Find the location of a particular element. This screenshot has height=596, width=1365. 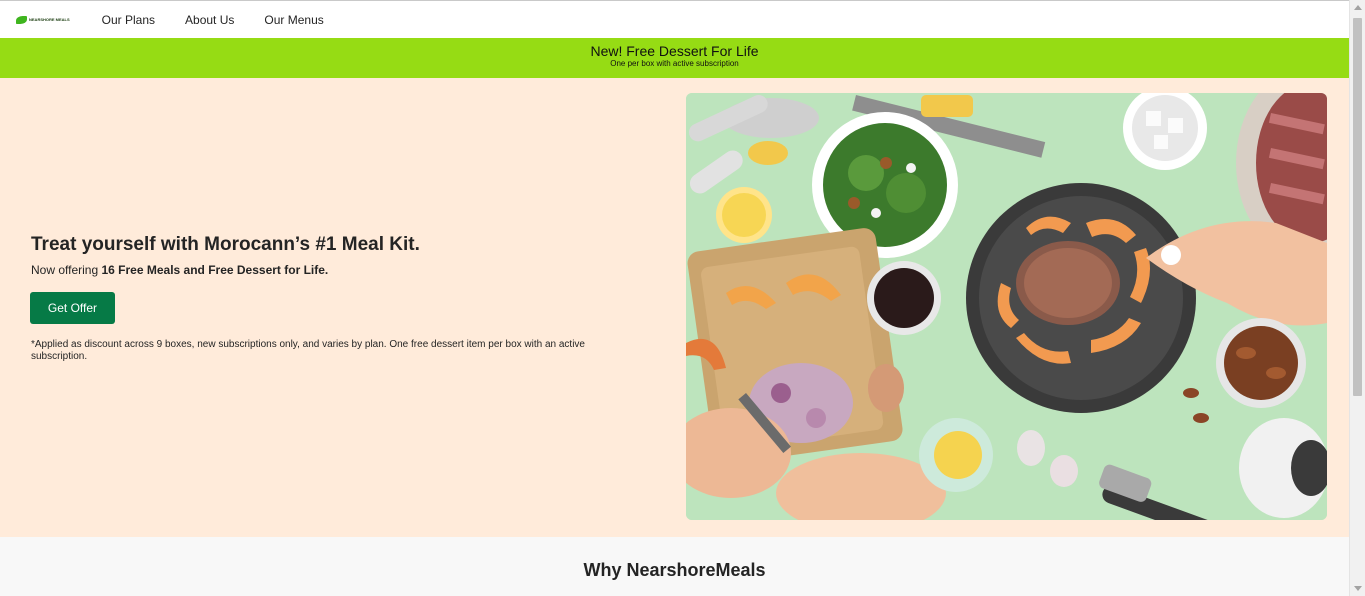

scrollbar-thumb is located at coordinates (1357, 207).